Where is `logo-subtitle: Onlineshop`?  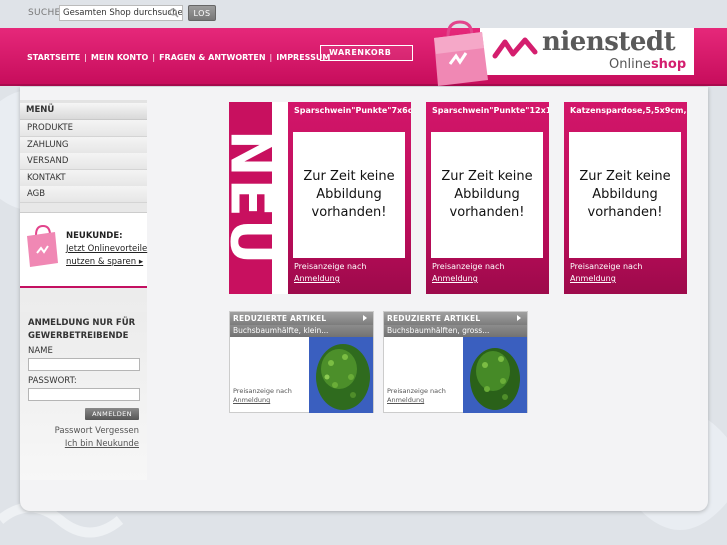 logo-subtitle: Onlineshop is located at coordinates (647, 64).